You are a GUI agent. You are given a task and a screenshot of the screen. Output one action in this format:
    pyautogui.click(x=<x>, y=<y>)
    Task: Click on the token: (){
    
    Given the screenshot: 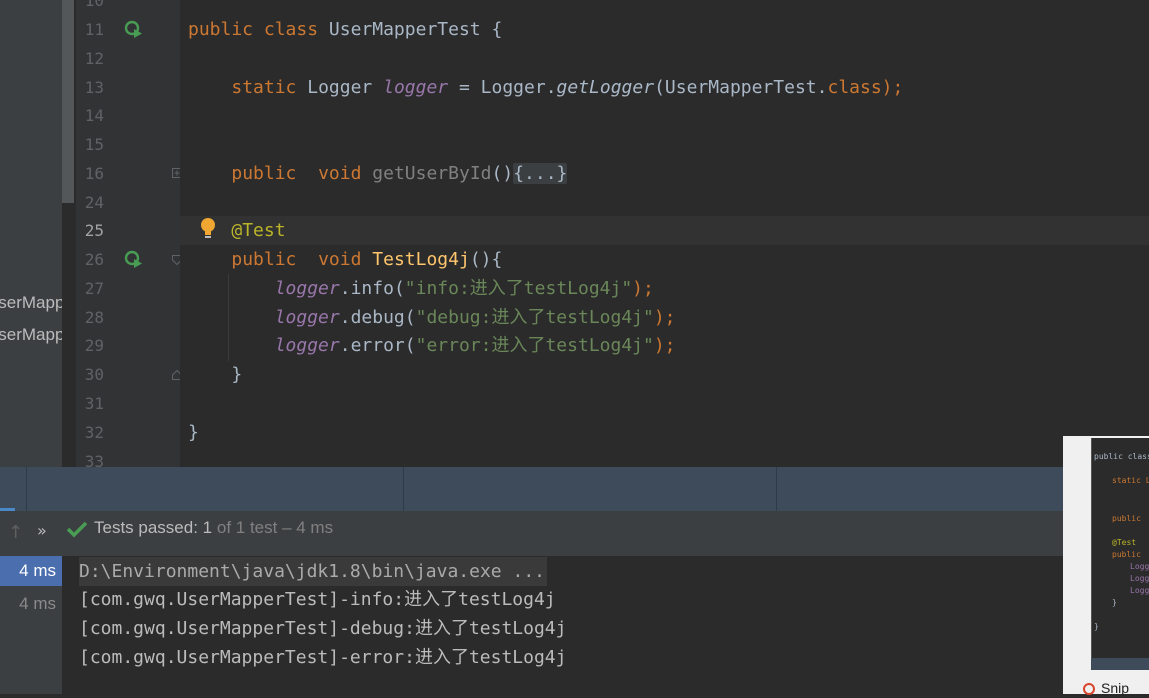 What is the action you would take?
    pyautogui.click(x=486, y=259)
    